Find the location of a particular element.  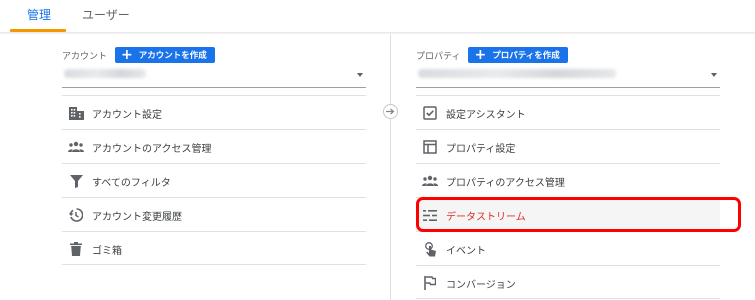

property-header: プロパティ + プロパティを作成 is located at coordinates (492, 55).